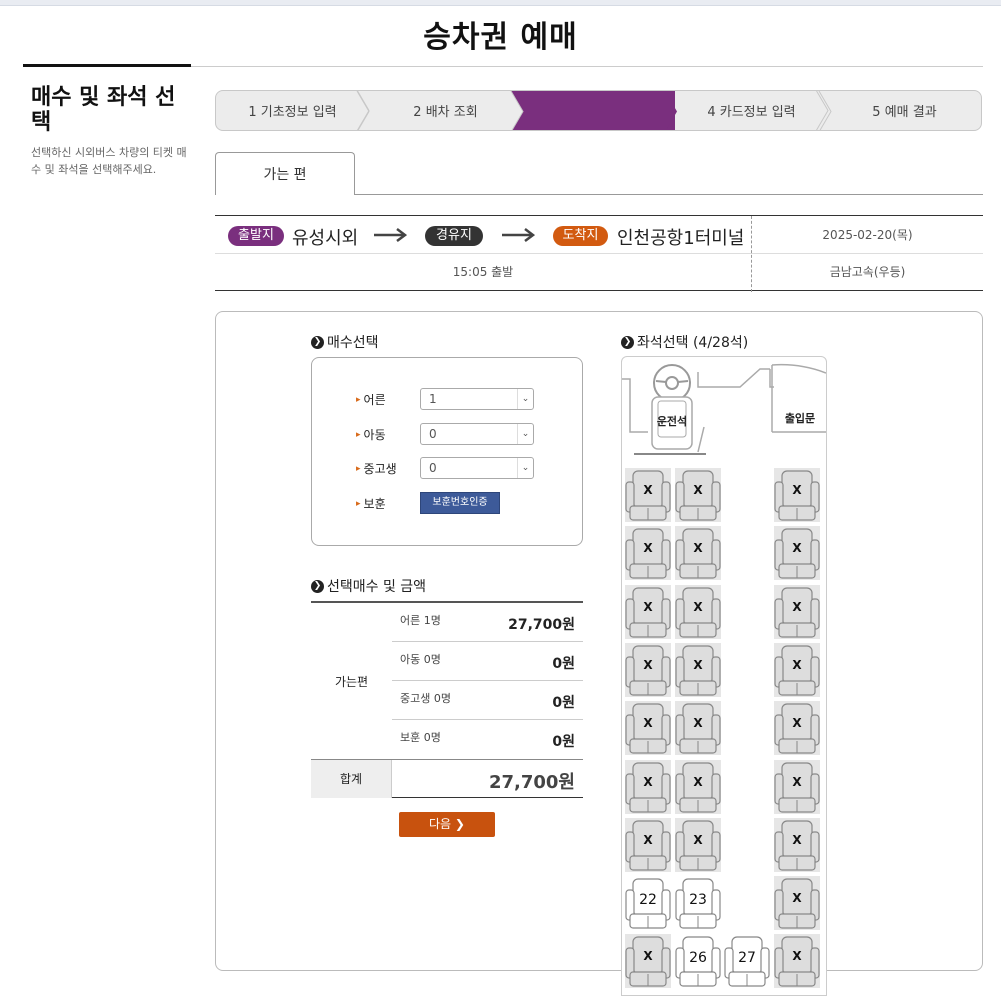 The width and height of the screenshot is (1001, 996). I want to click on summary-row-label: 아동 0명, so click(420, 659).